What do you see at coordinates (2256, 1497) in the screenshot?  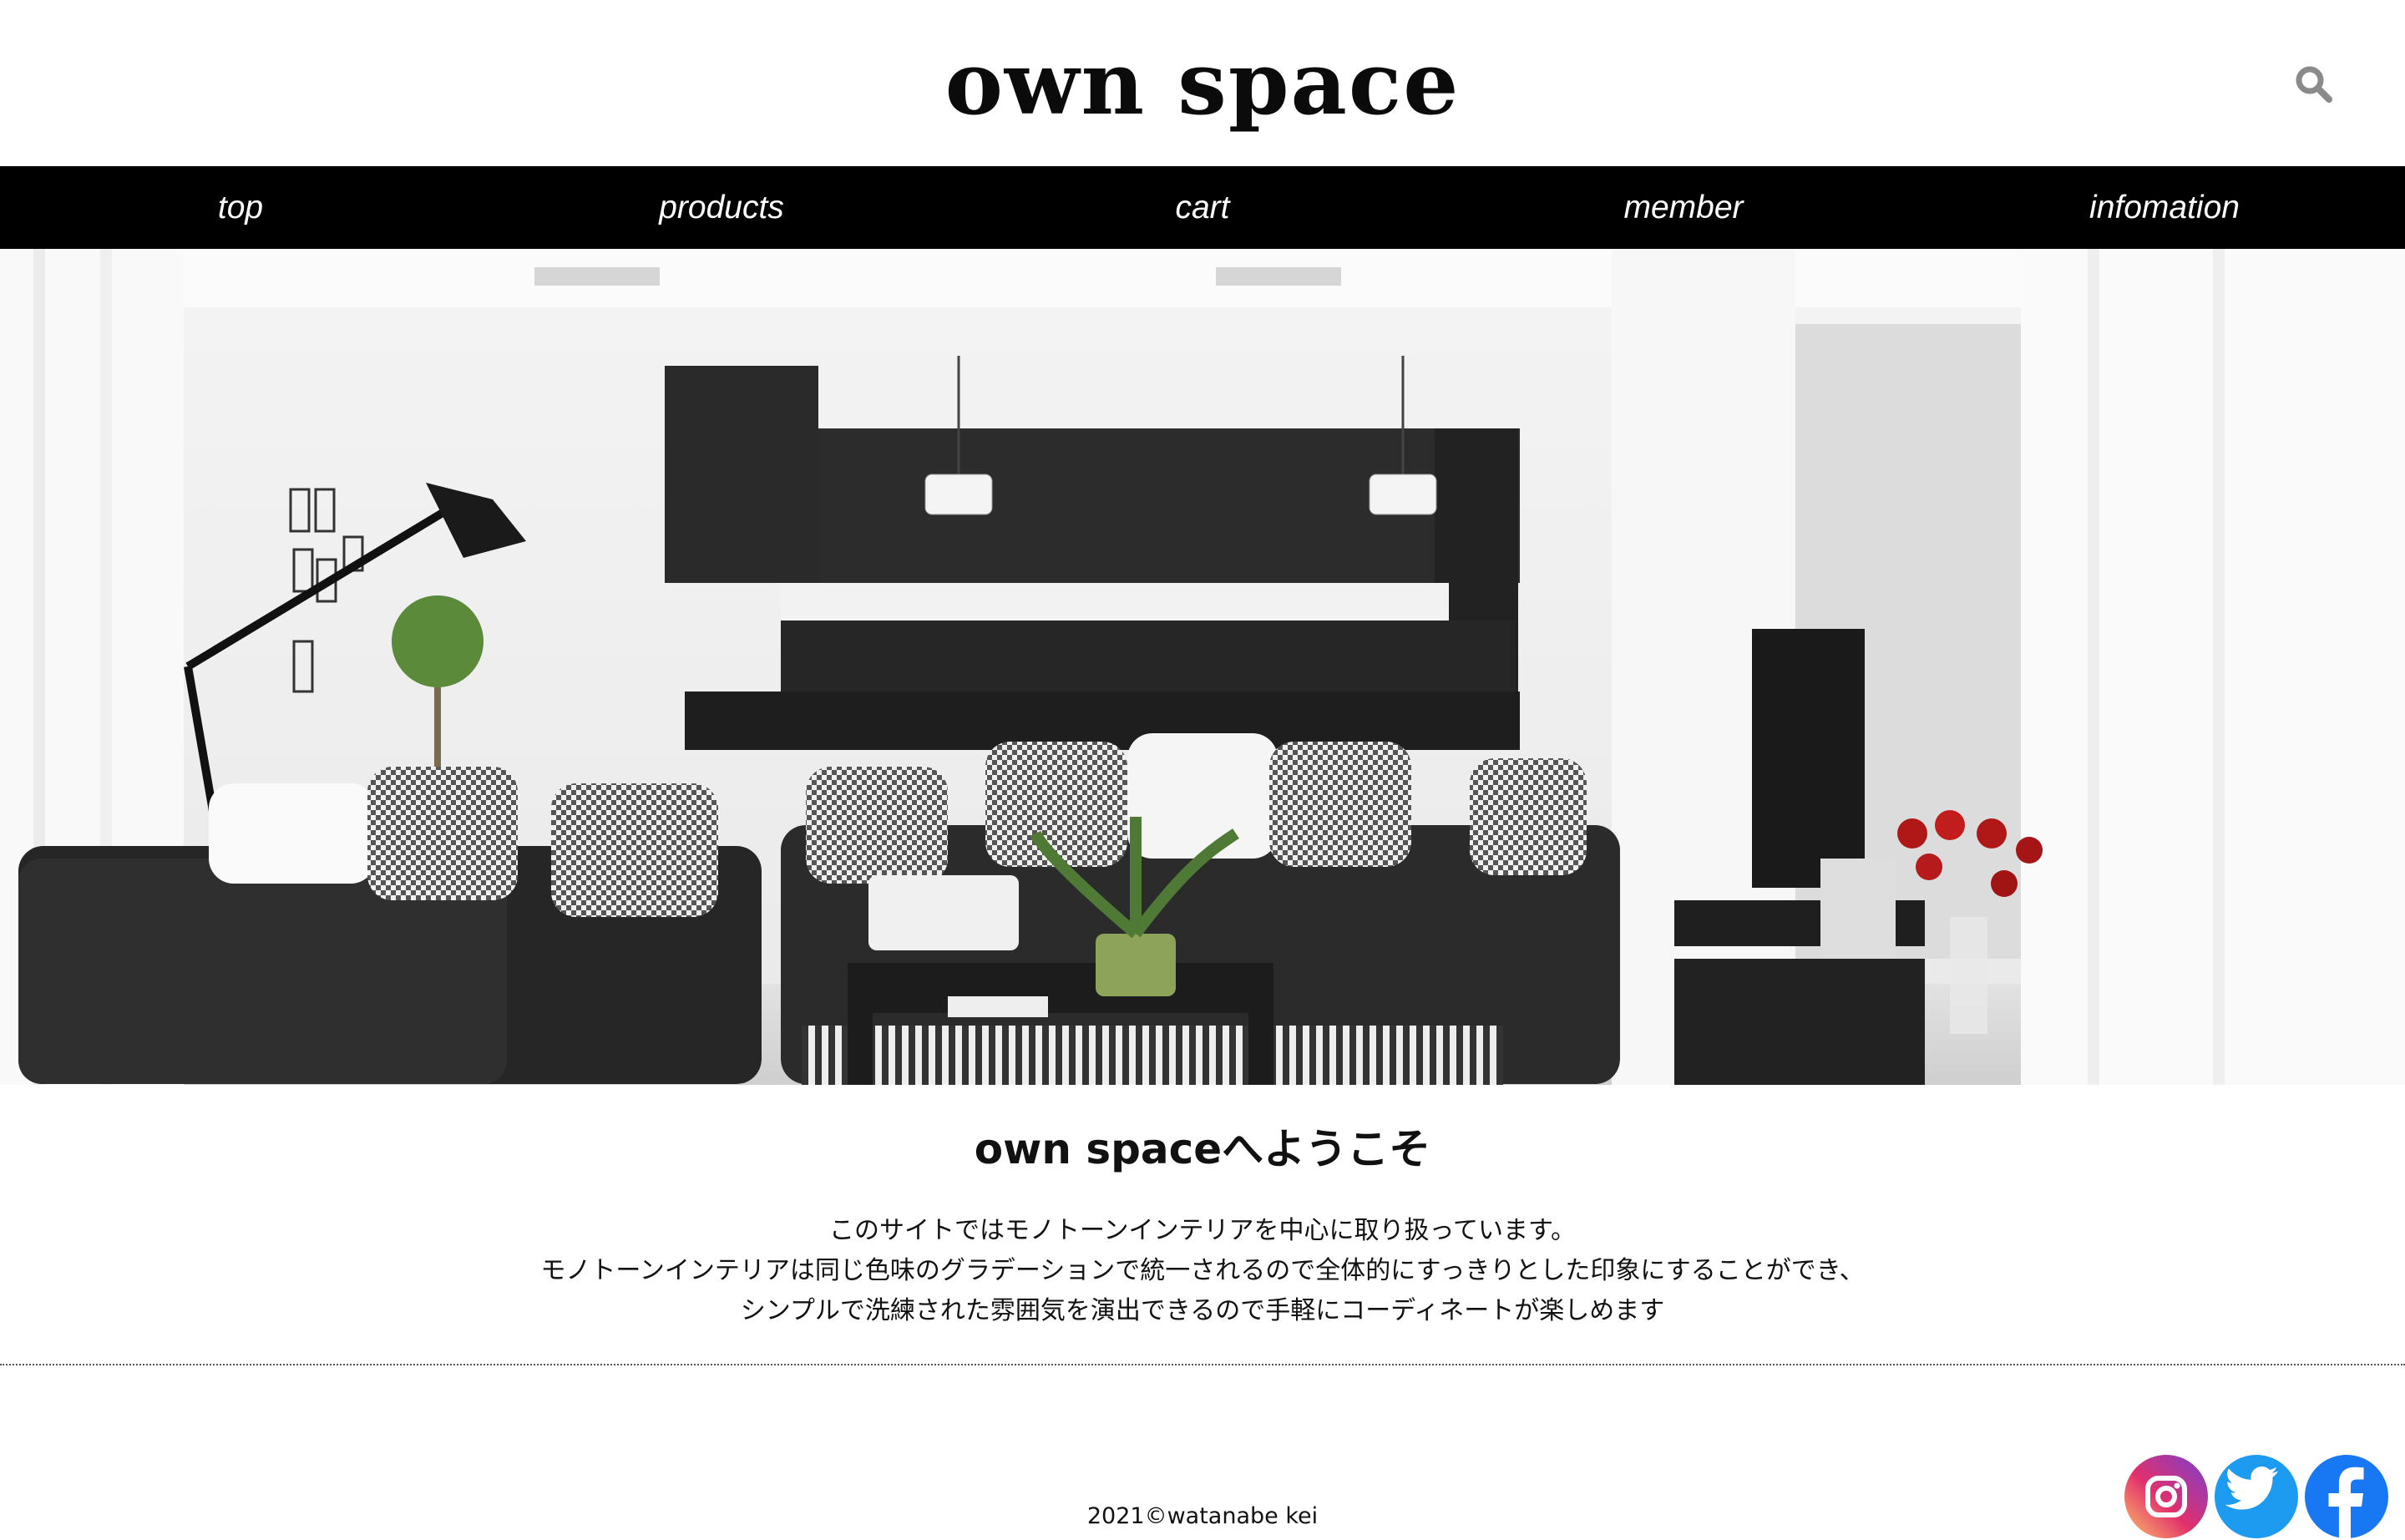 I see `twitter-icon` at bounding box center [2256, 1497].